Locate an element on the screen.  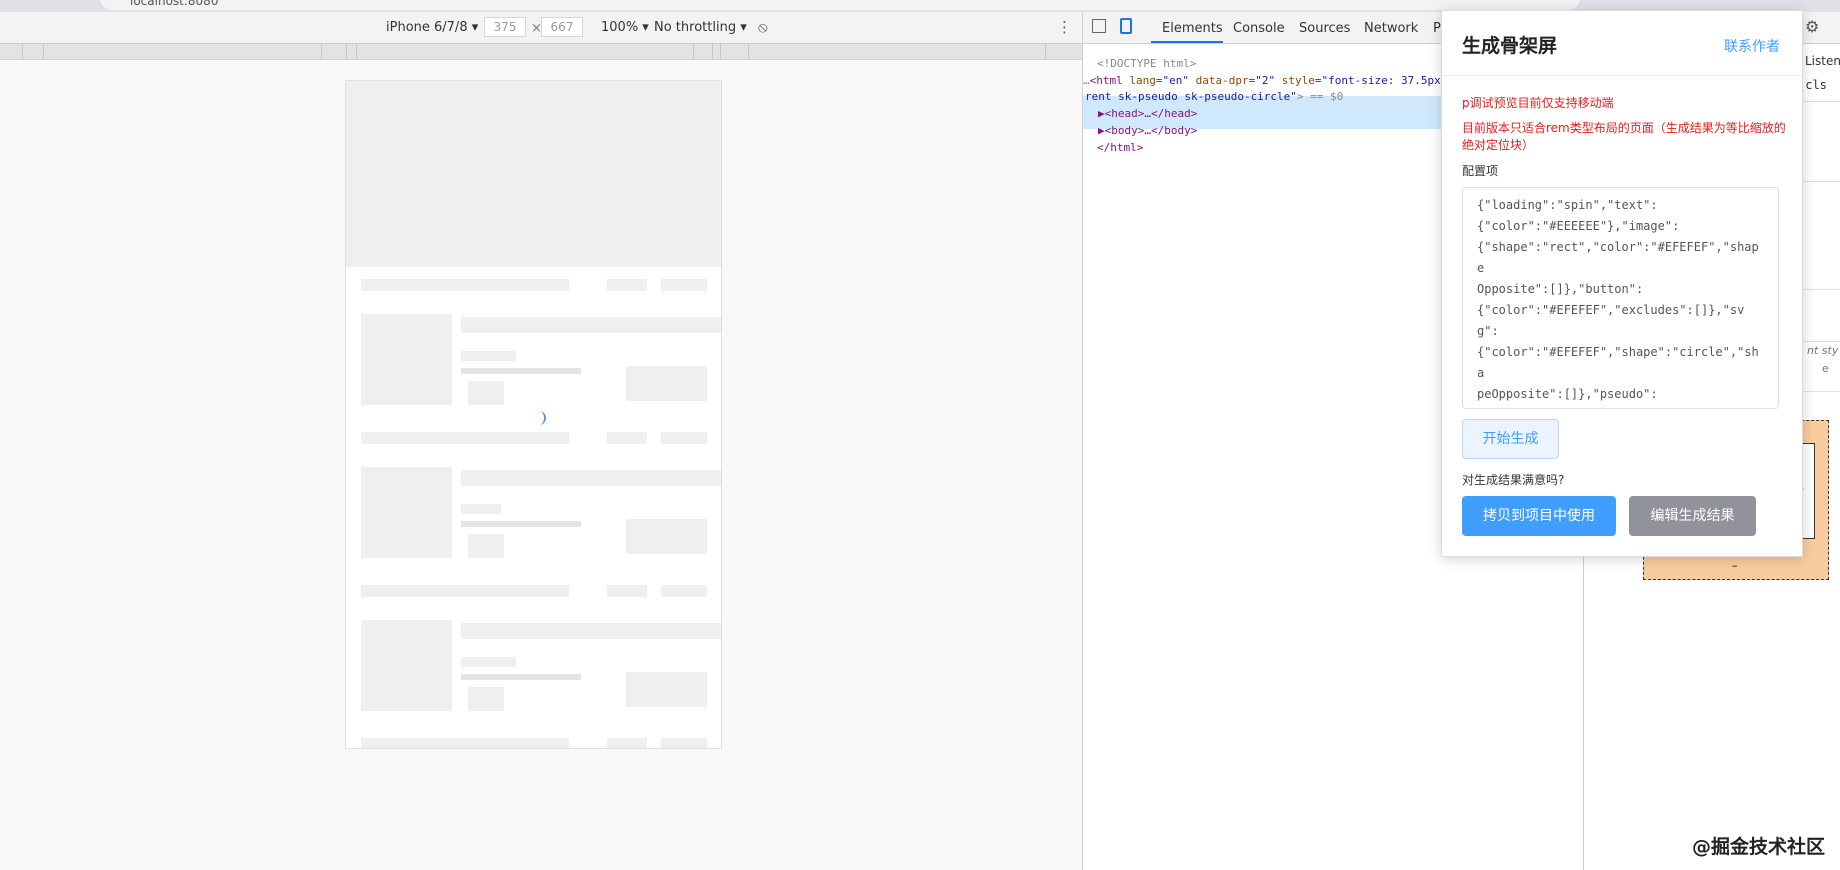
address-bar is located at coordinates (840, 5).